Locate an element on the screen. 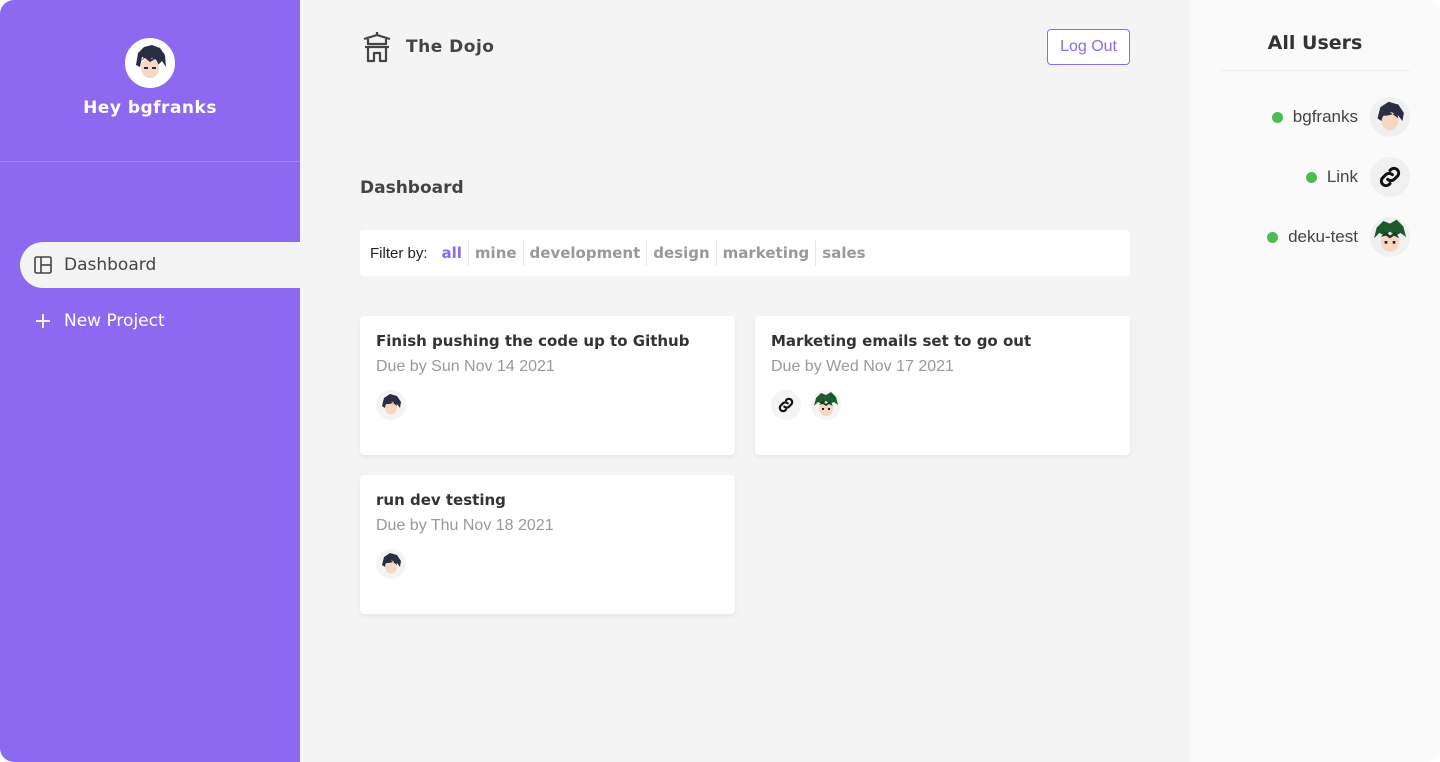  sidebar-item-dashboard: Dashboard is located at coordinates (160, 265).